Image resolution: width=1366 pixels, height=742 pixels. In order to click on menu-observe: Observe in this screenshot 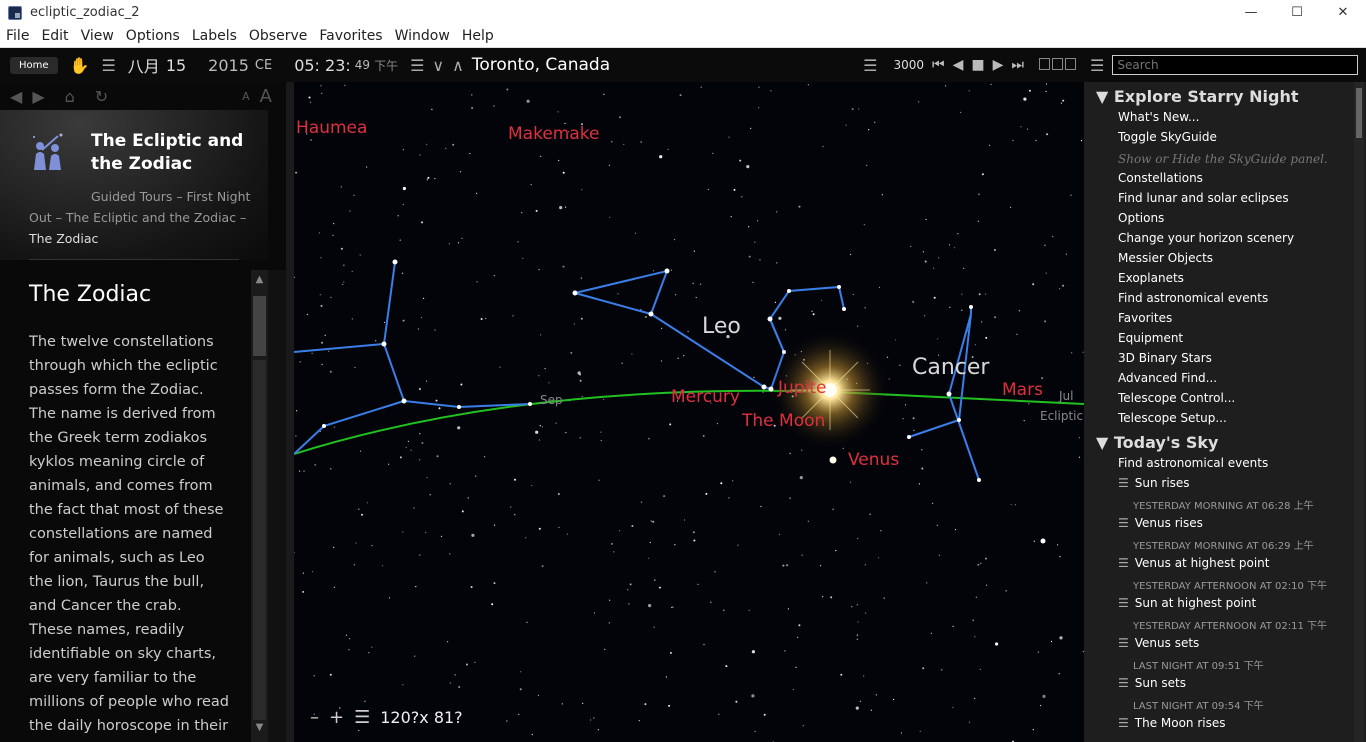, I will do `click(278, 36)`.